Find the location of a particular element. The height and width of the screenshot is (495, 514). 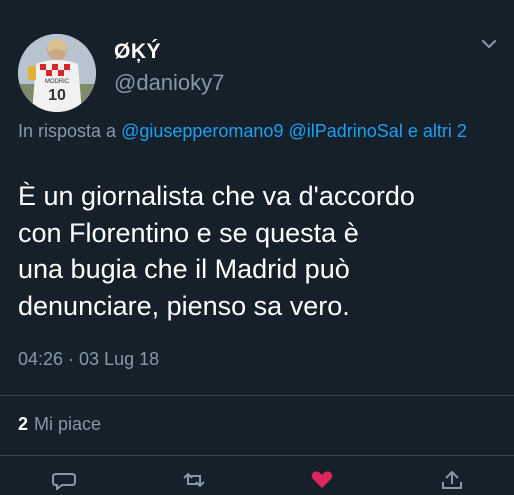

avatar-image: MODRIC 10 is located at coordinates (57, 73).